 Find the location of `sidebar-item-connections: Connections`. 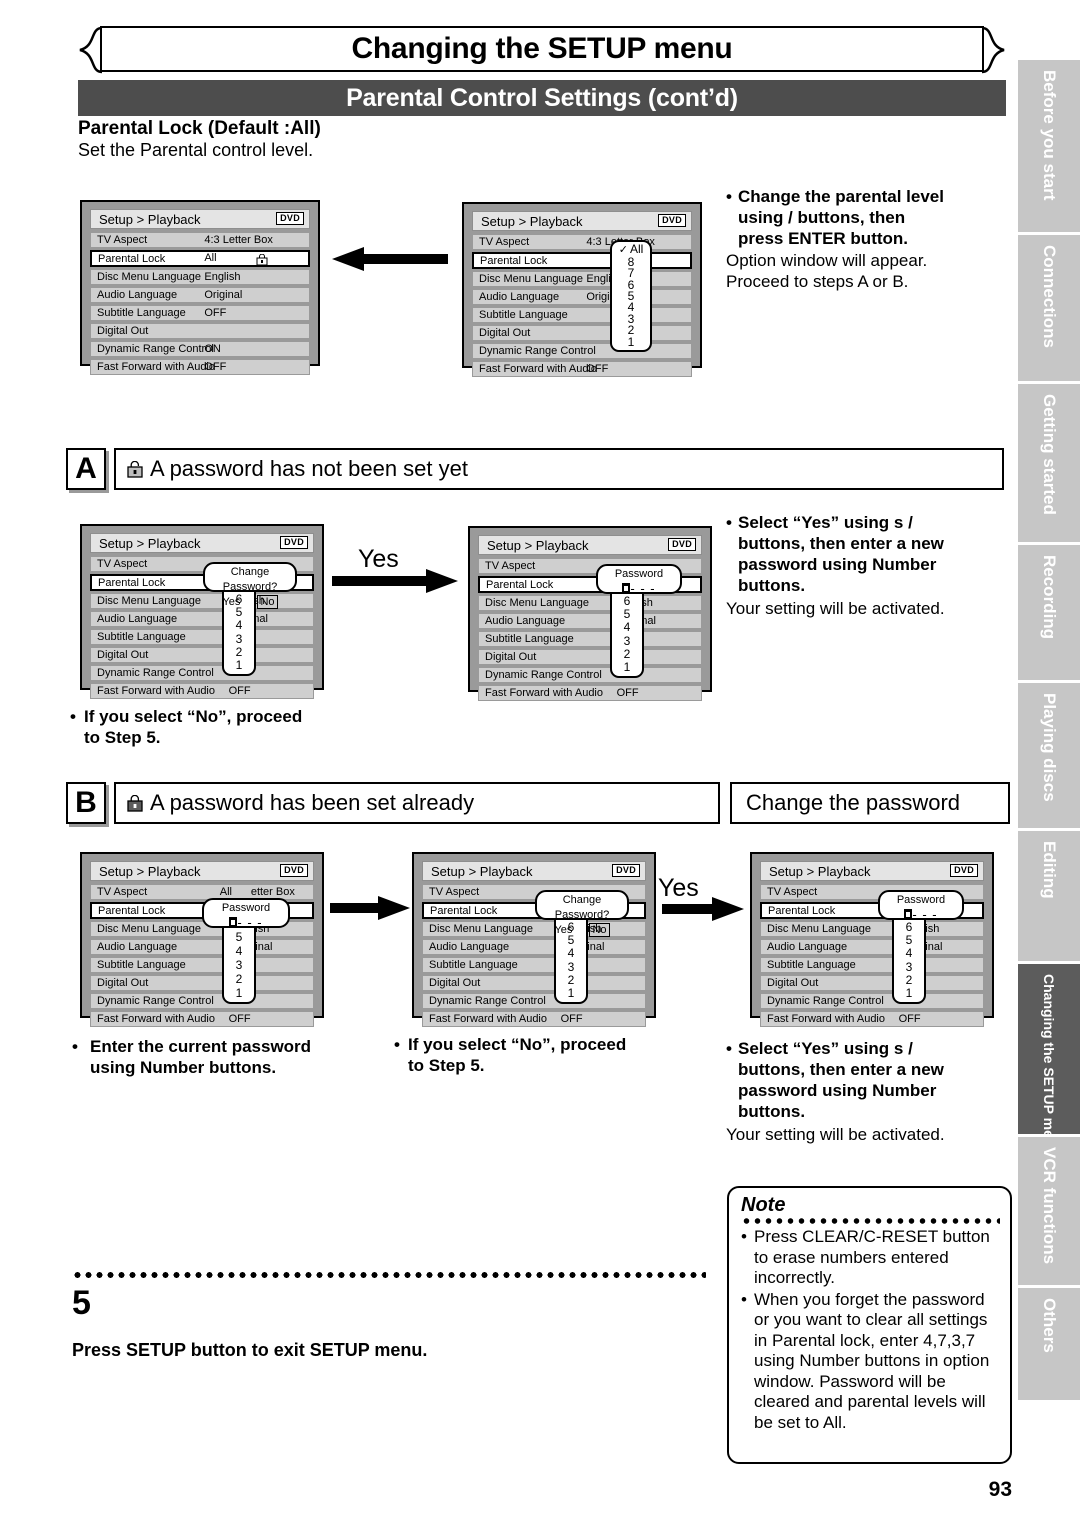

sidebar-item-connections: Connections is located at coordinates (1049, 308).